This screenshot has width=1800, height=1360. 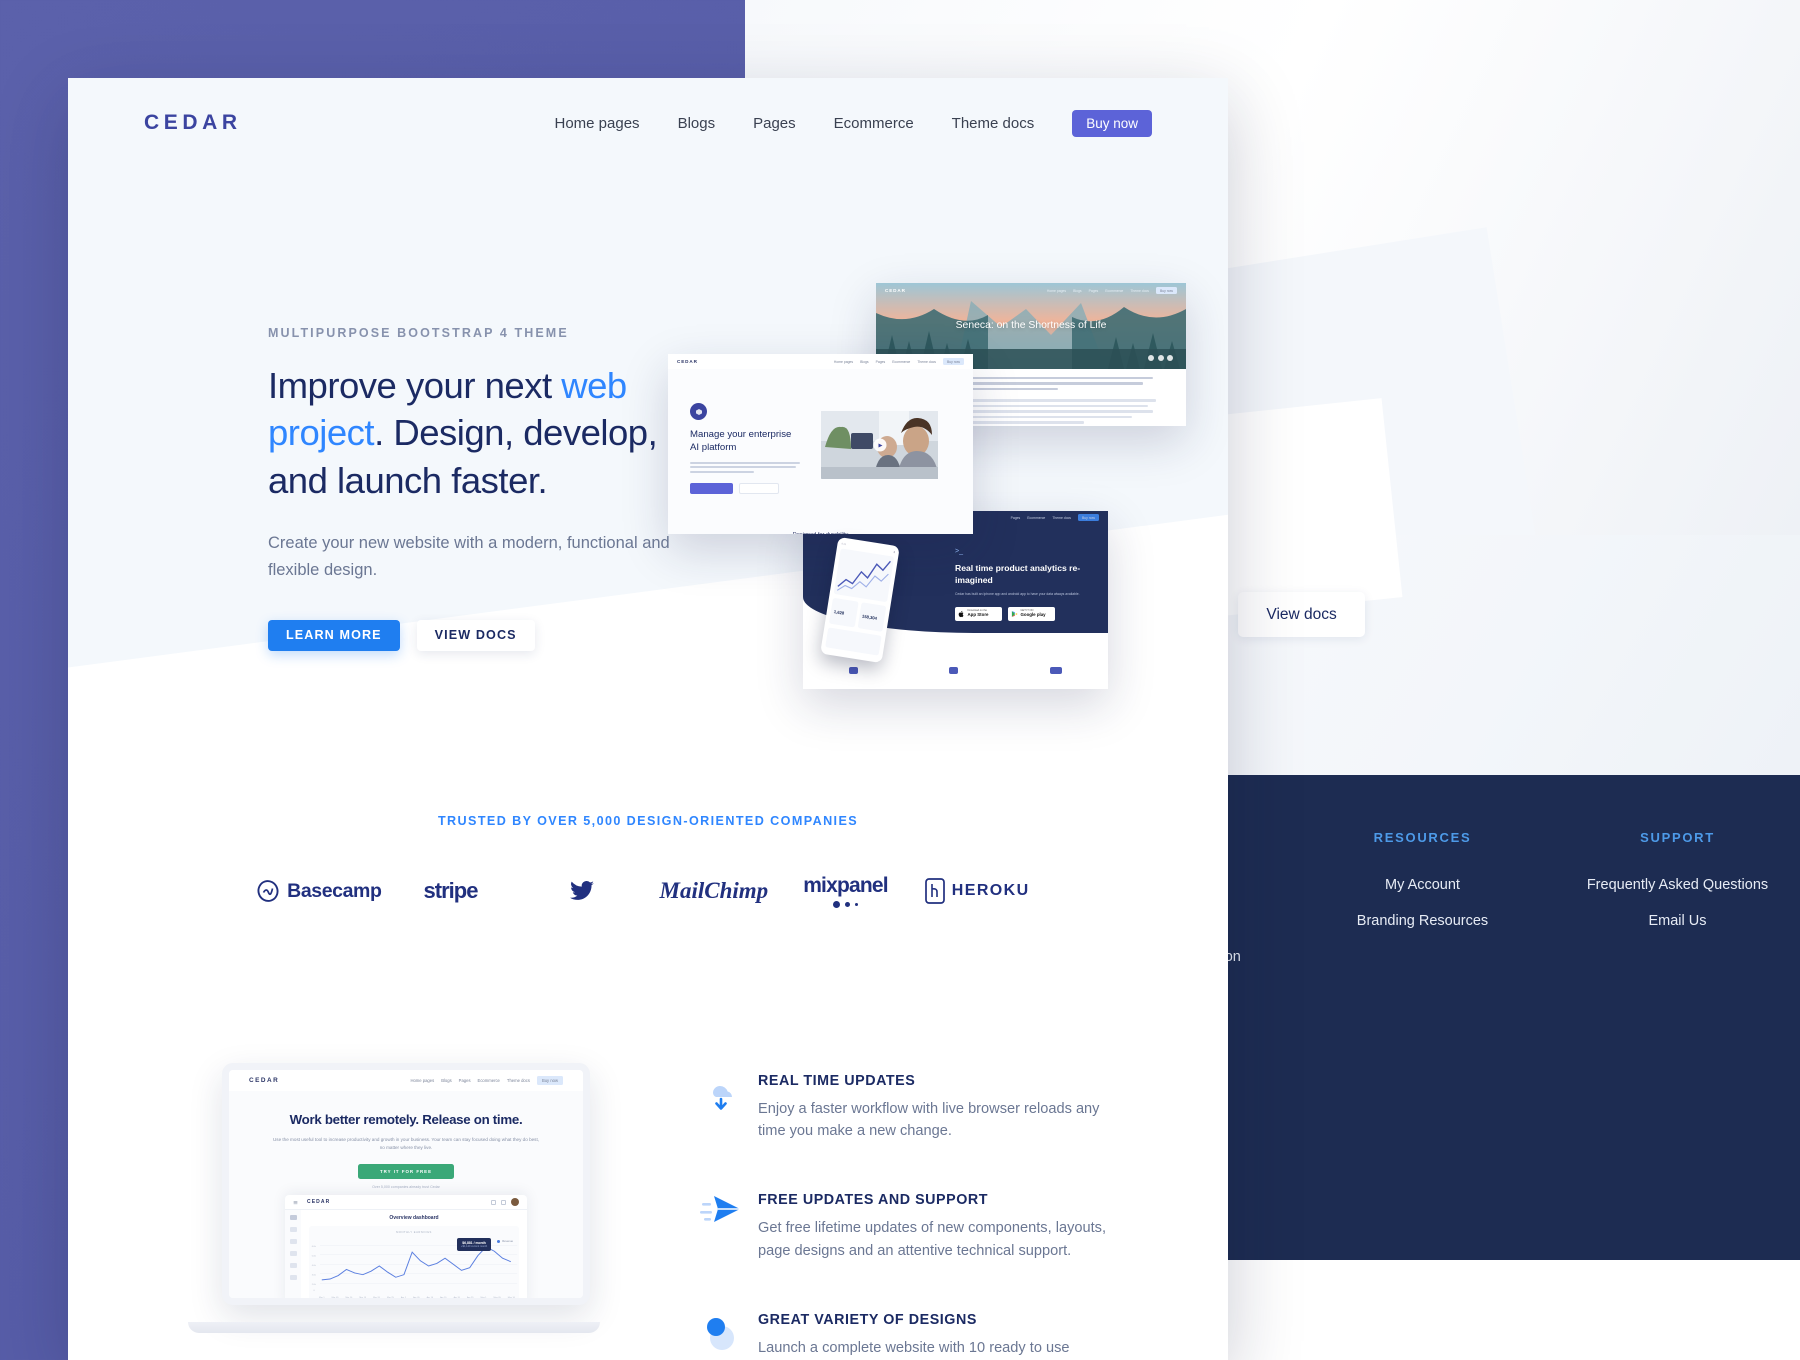 I want to click on nav-item-pages: Pages, so click(x=774, y=123).